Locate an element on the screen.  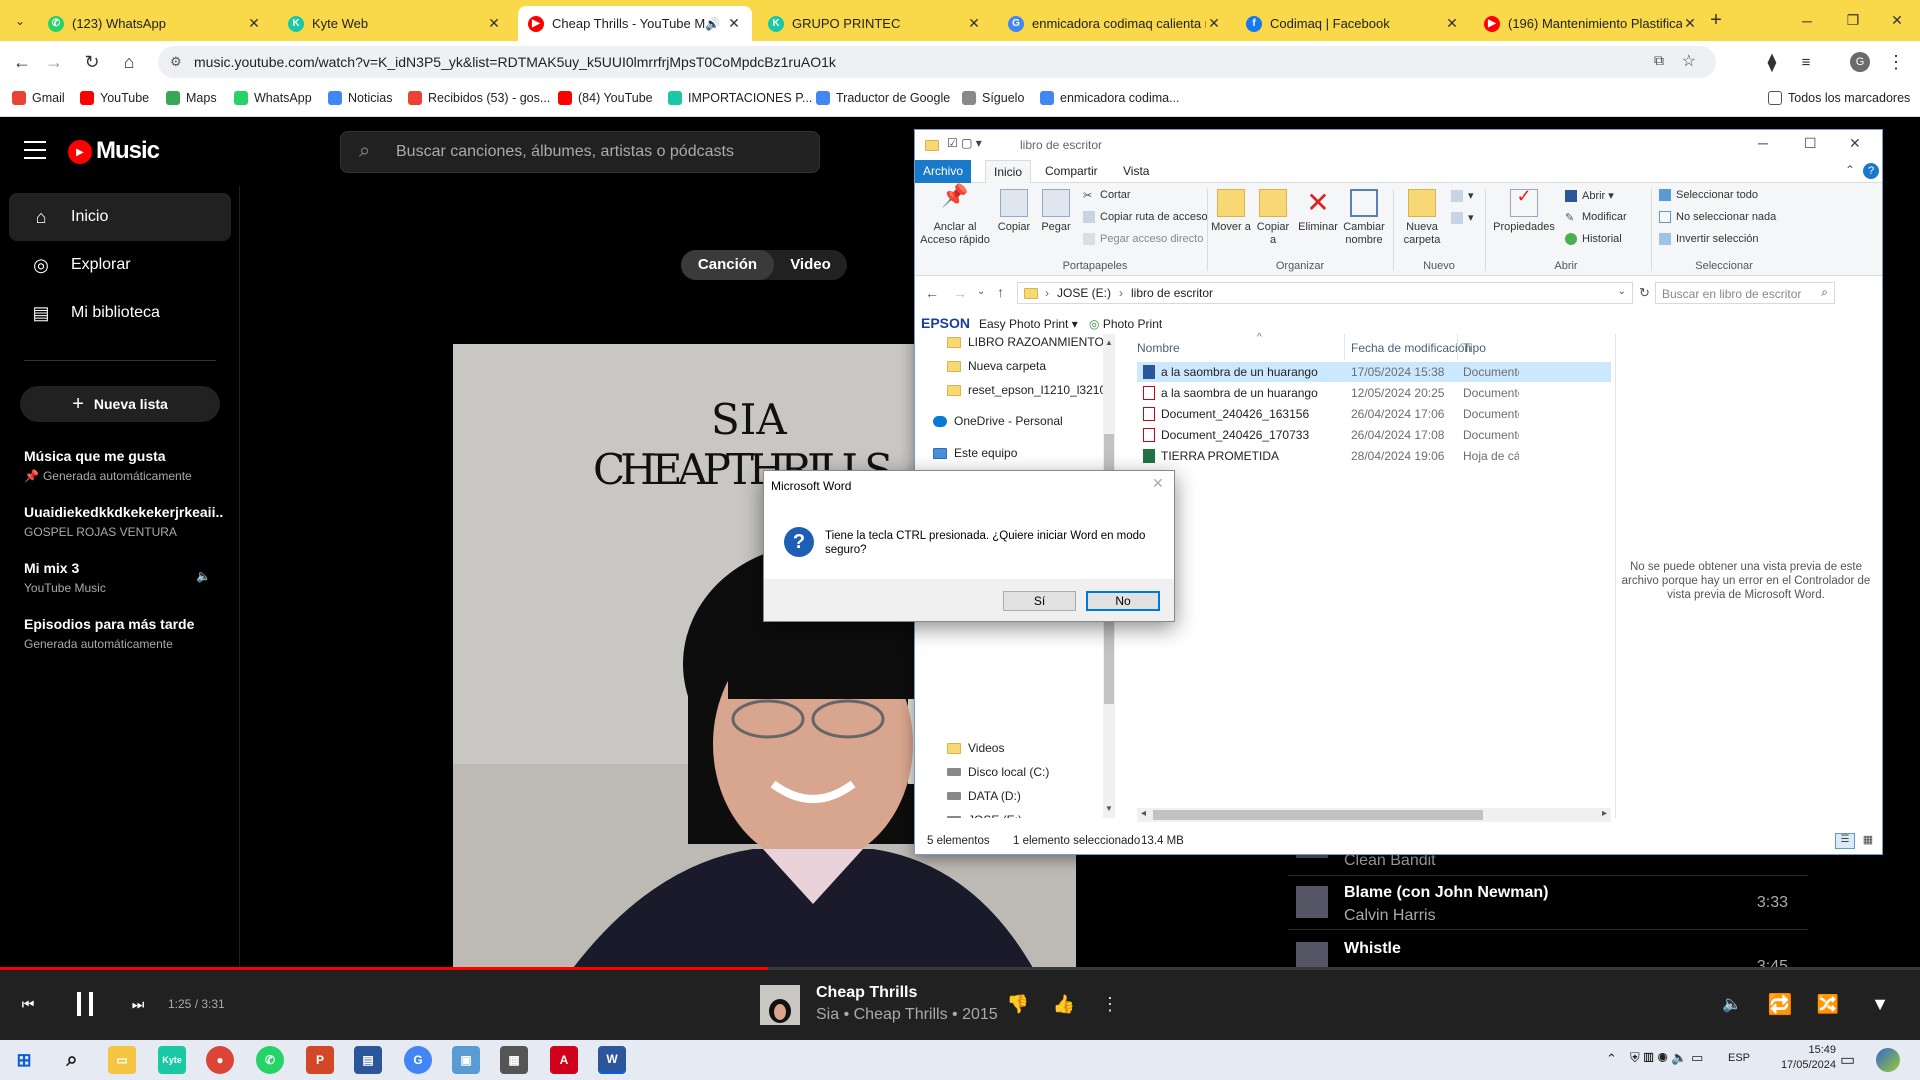
queue-item: Blame (con John Newman) Calvin Harris 3:33 is located at coordinates (1558, 903).